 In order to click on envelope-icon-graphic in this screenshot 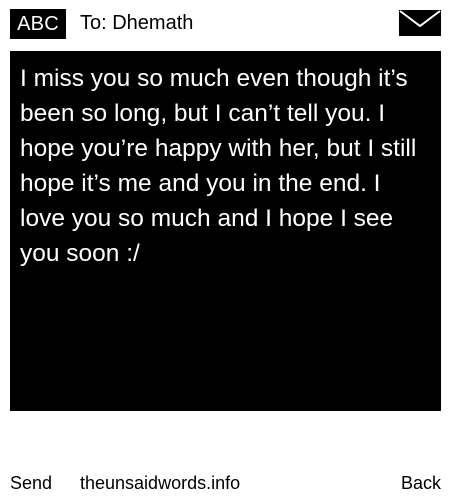, I will do `click(420, 23)`.